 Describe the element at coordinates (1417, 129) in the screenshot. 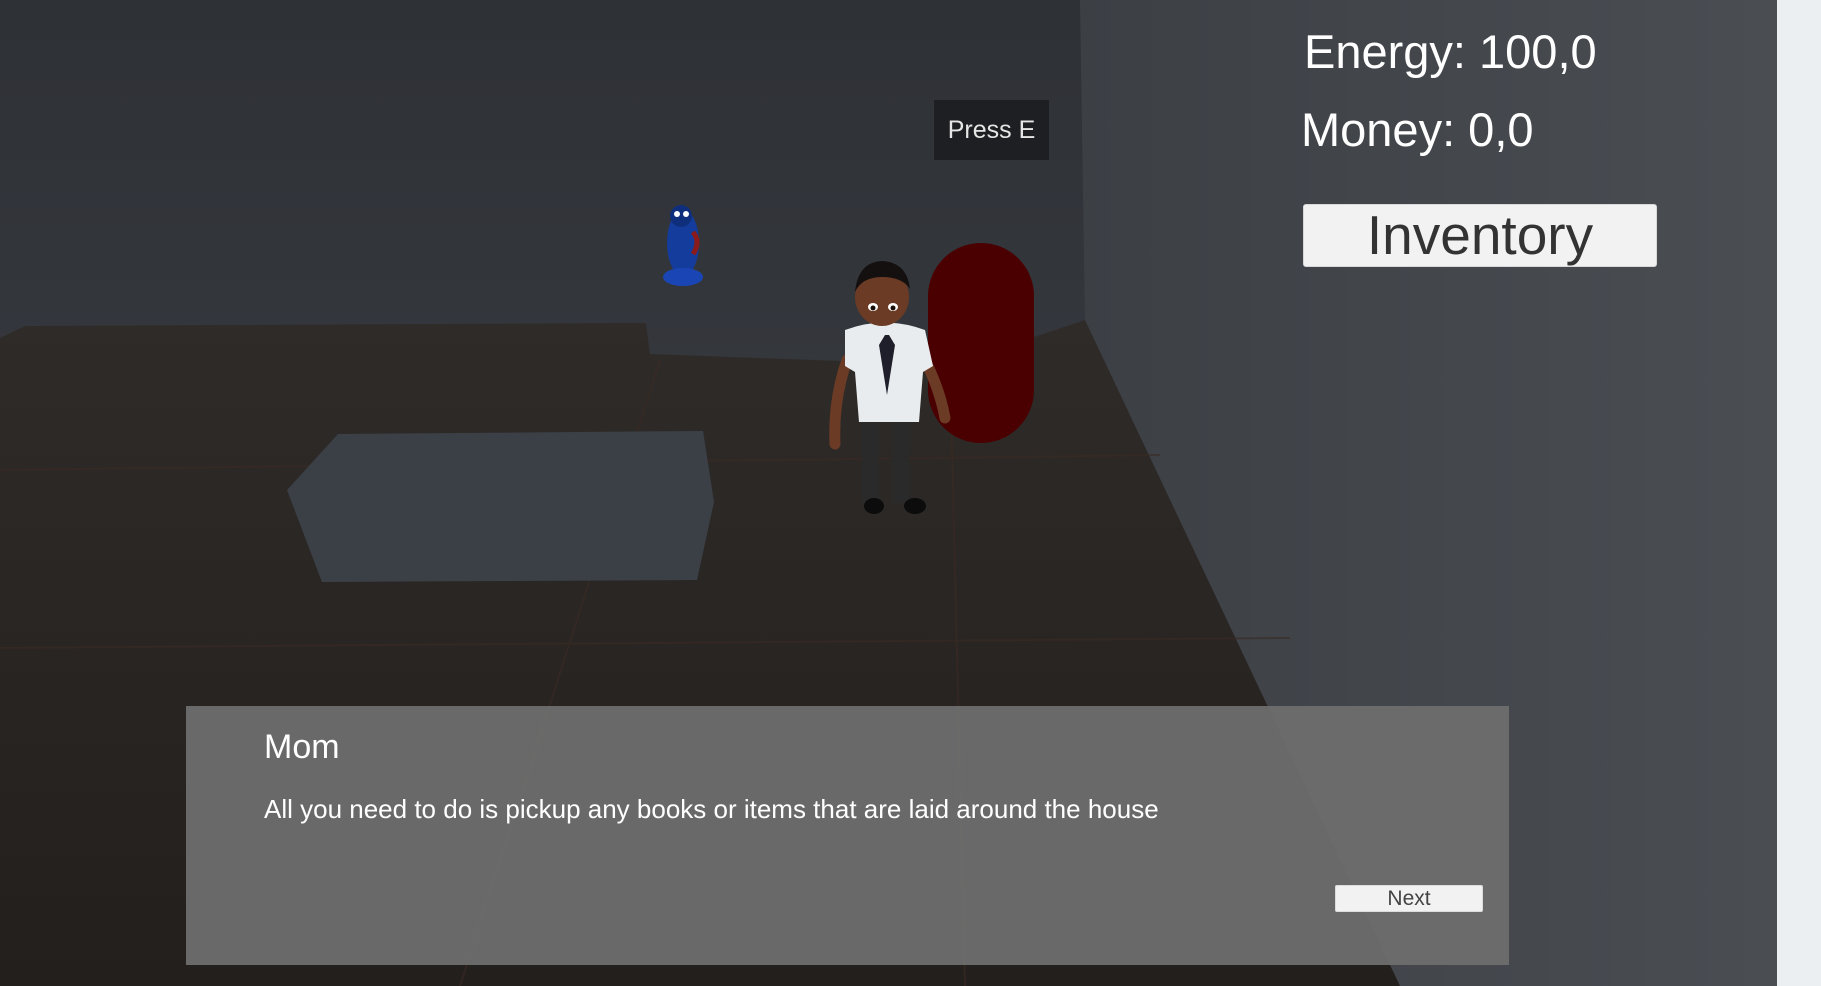

I see `money-readout: Money: 0,0` at that location.